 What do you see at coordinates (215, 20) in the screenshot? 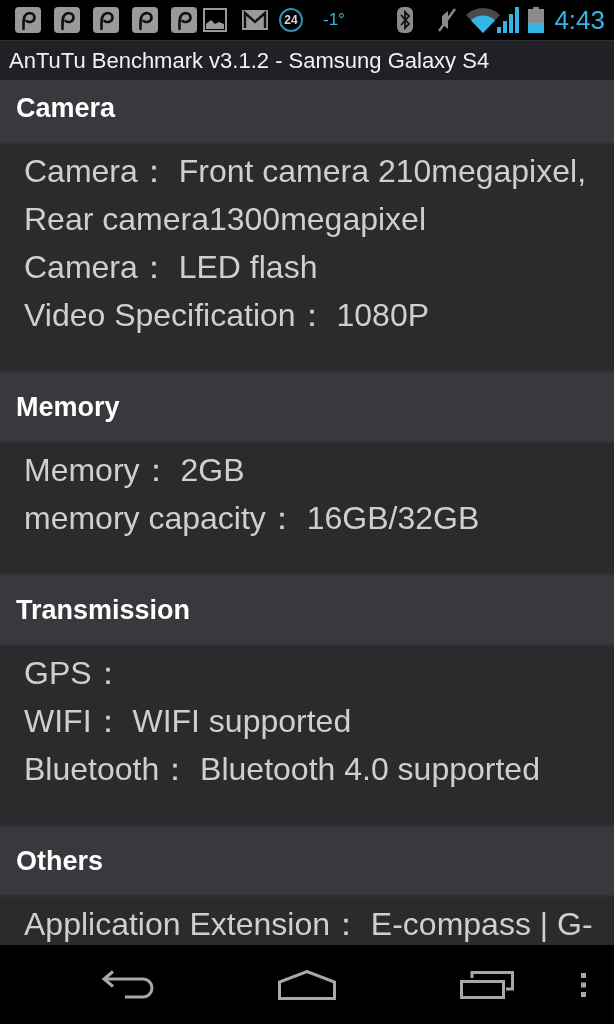
I see `picture-icon` at bounding box center [215, 20].